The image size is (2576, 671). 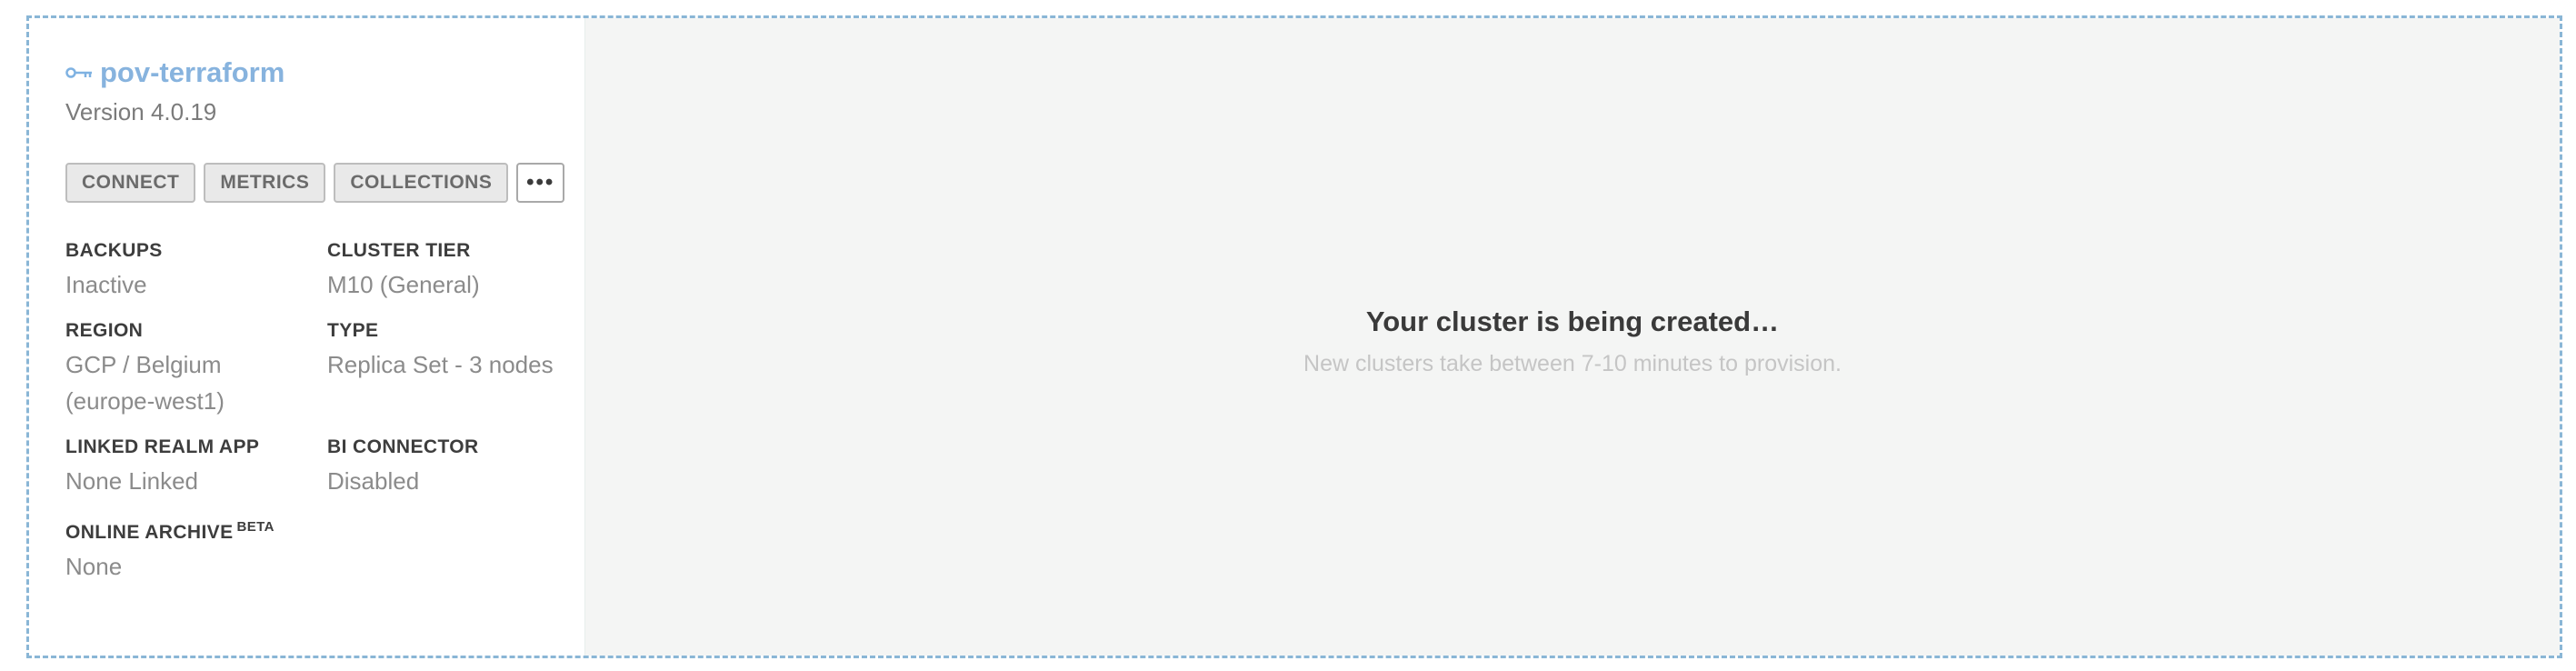 What do you see at coordinates (192, 72) in the screenshot?
I see `cluster-name-link: pov-terraform` at bounding box center [192, 72].